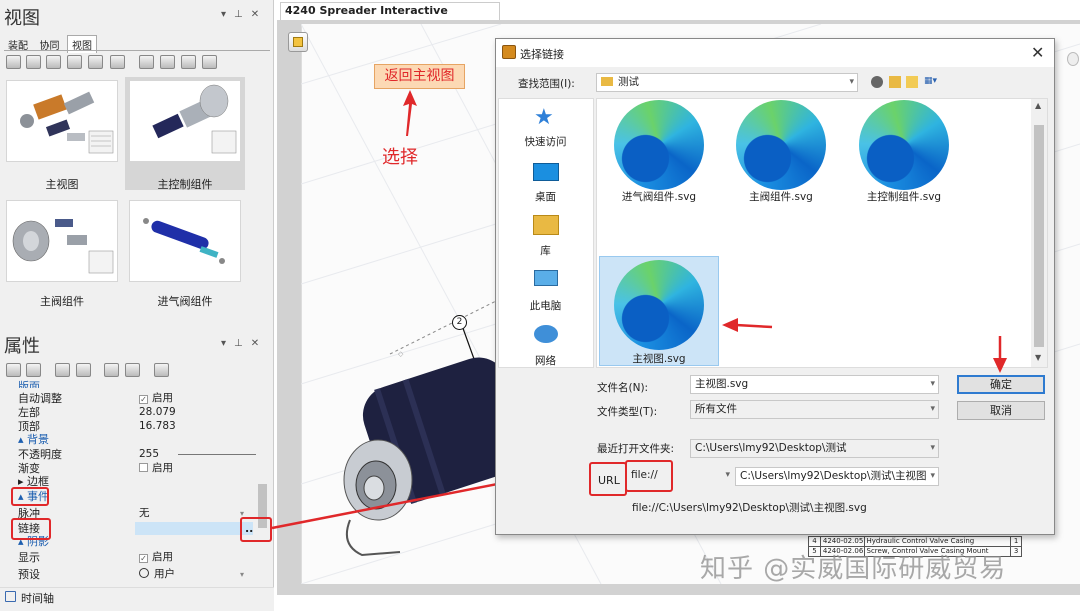  What do you see at coordinates (22, 346) in the screenshot?
I see `props-panel-title: 属性` at bounding box center [22, 346].